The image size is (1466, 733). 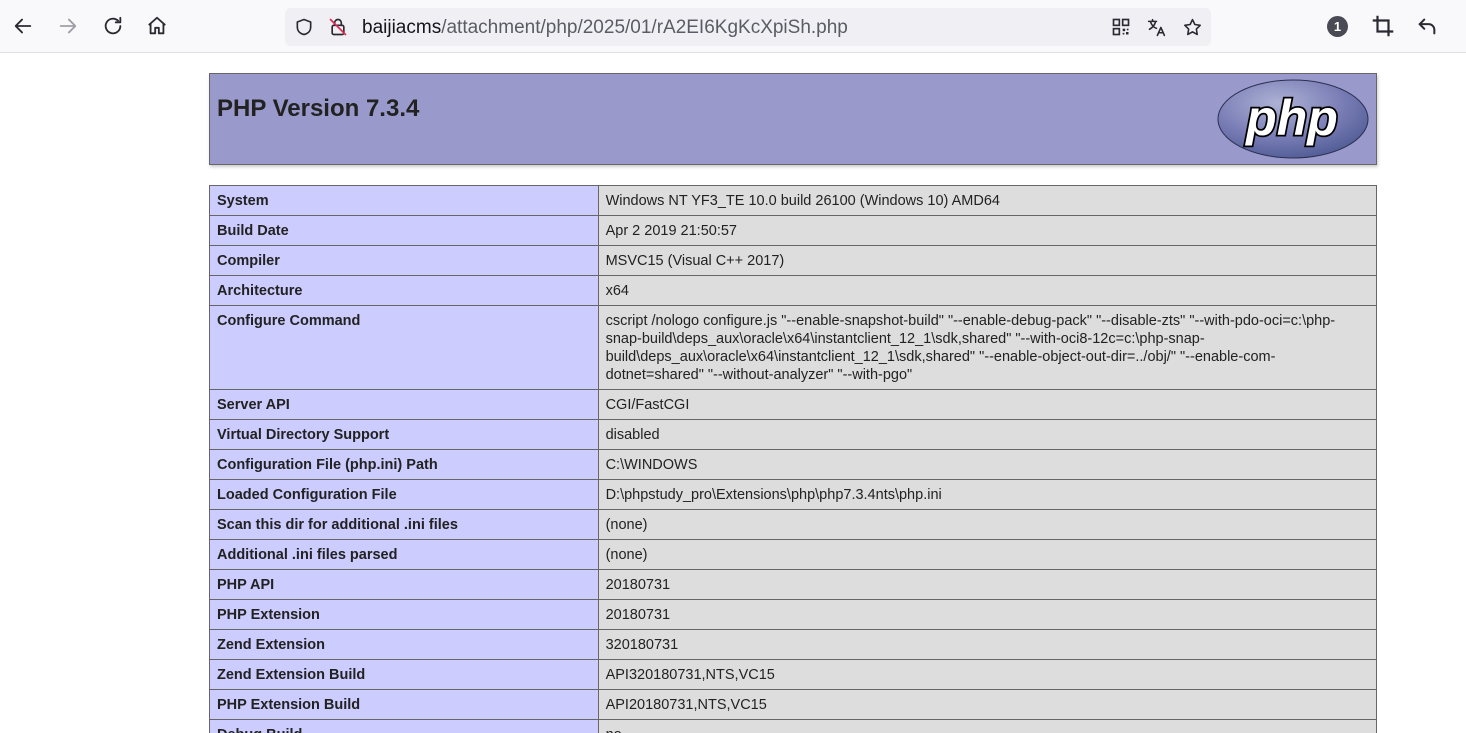 I want to click on phpinfo-header: PHP Version 7.3.4 php, so click(x=793, y=119).